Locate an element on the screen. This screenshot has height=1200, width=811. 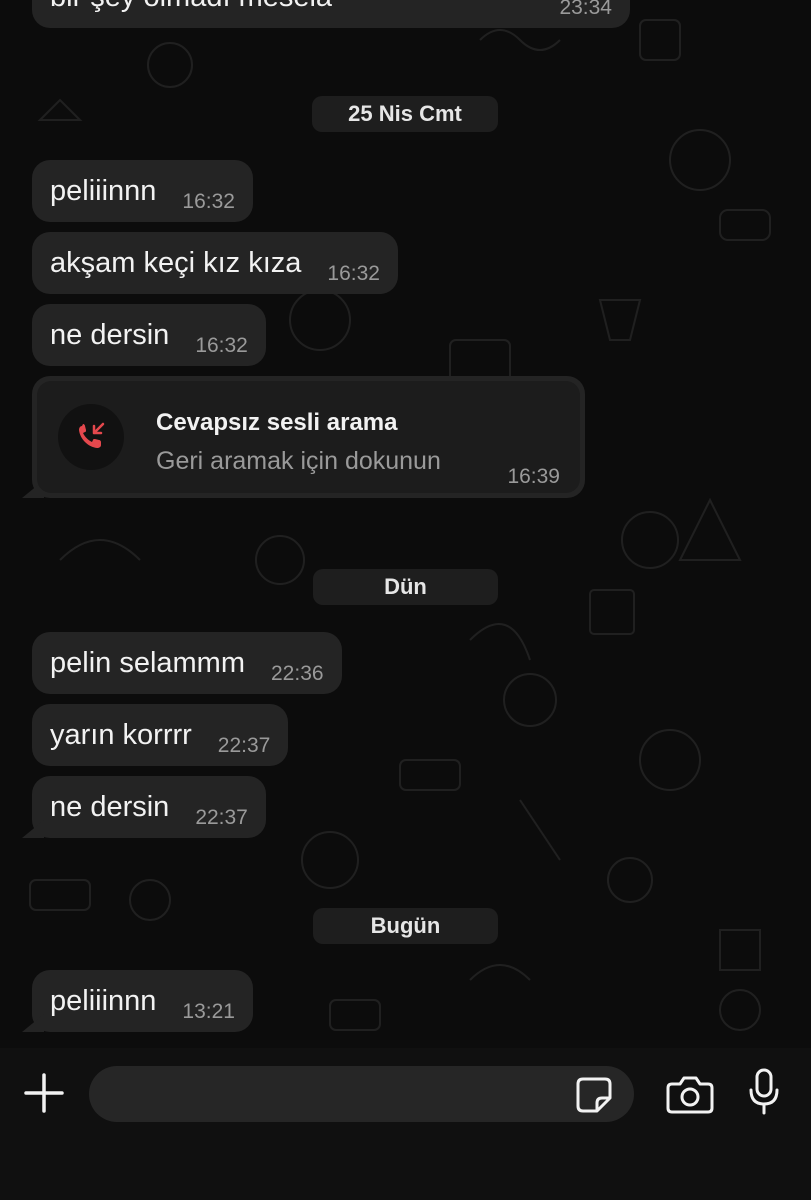
message-bubble: bir şey olmadı mesela 23:34 is located at coordinates (331, 14).